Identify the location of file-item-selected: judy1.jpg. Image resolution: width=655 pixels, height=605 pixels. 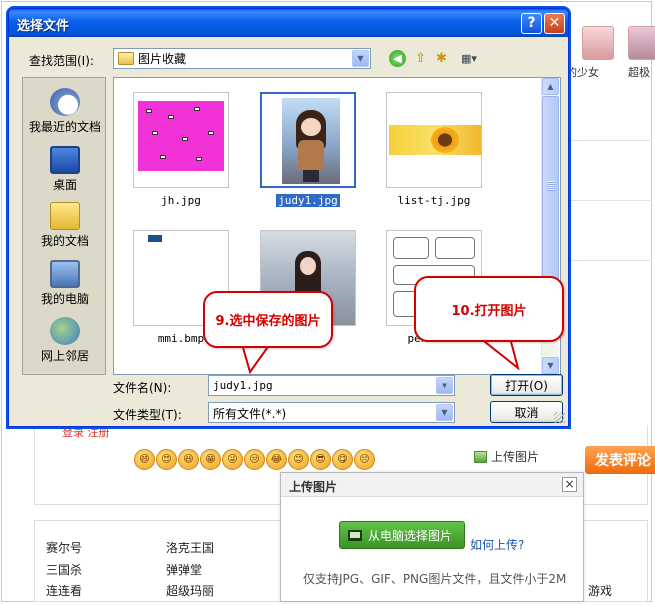
(308, 149).